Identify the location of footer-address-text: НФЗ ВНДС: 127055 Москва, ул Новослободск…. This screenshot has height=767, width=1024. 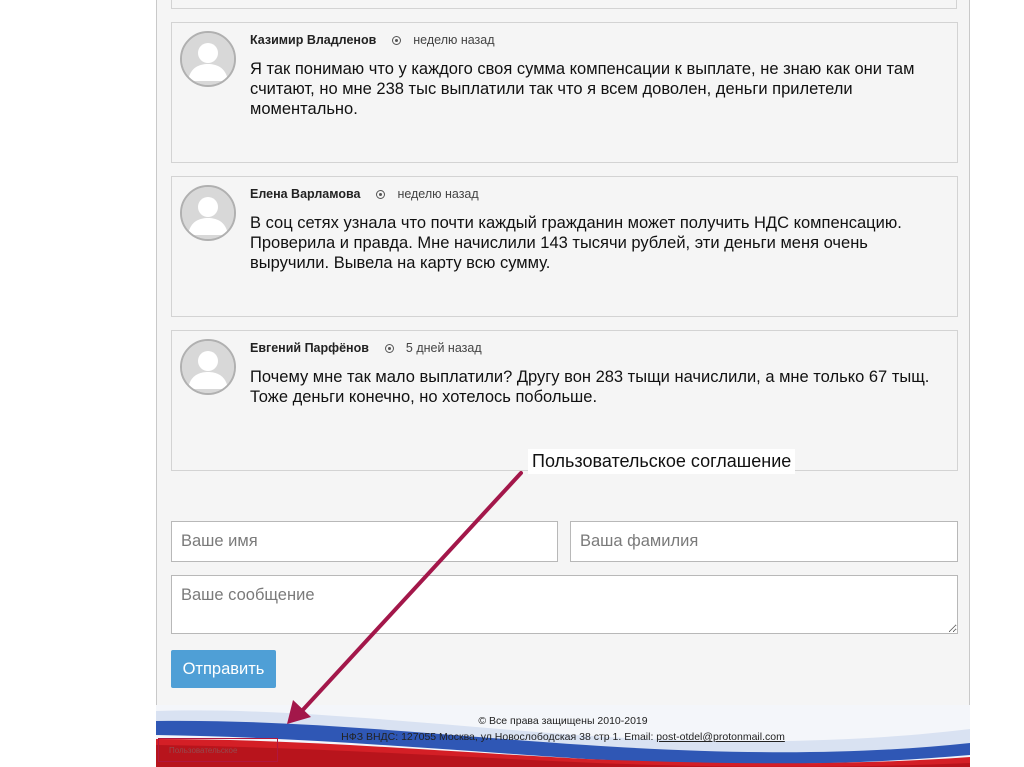
(499, 737).